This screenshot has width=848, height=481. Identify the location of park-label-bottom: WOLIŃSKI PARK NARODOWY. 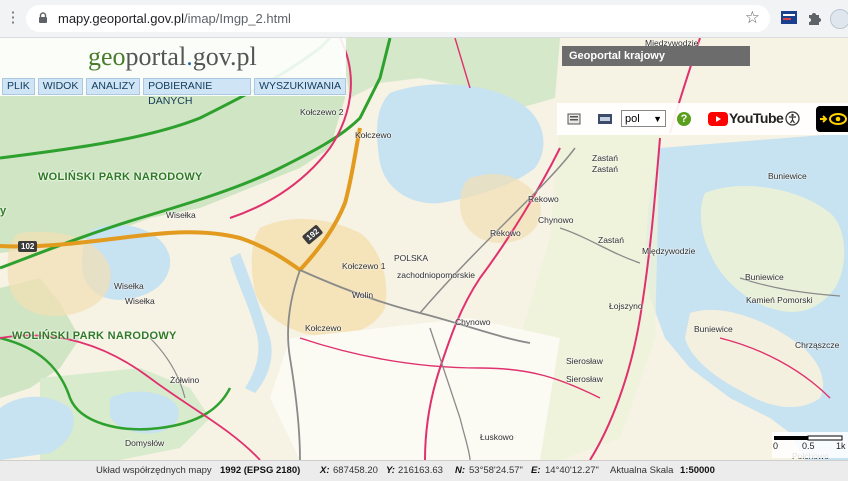
(94, 336).